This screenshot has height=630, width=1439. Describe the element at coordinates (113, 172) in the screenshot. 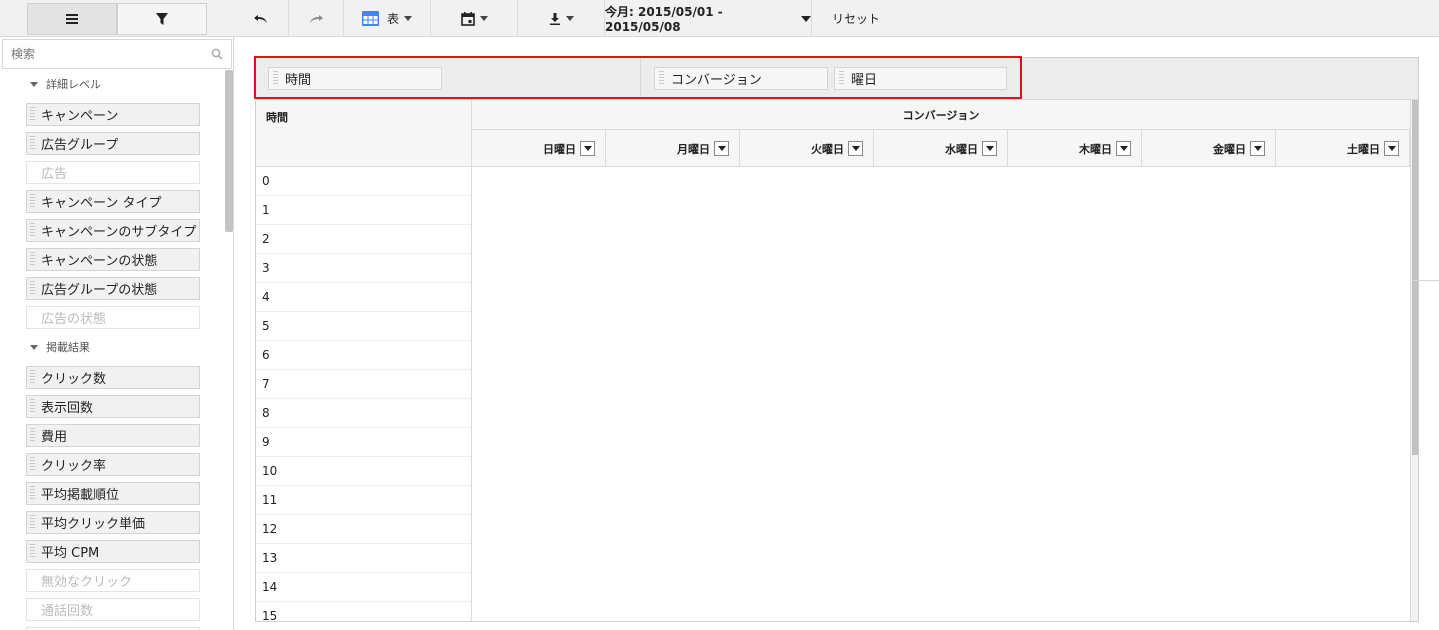

I see `field-chip: 広告` at that location.